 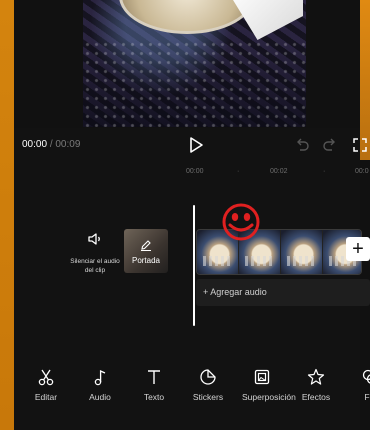 I want to click on tool-label: Texto, so click(x=154, y=397).